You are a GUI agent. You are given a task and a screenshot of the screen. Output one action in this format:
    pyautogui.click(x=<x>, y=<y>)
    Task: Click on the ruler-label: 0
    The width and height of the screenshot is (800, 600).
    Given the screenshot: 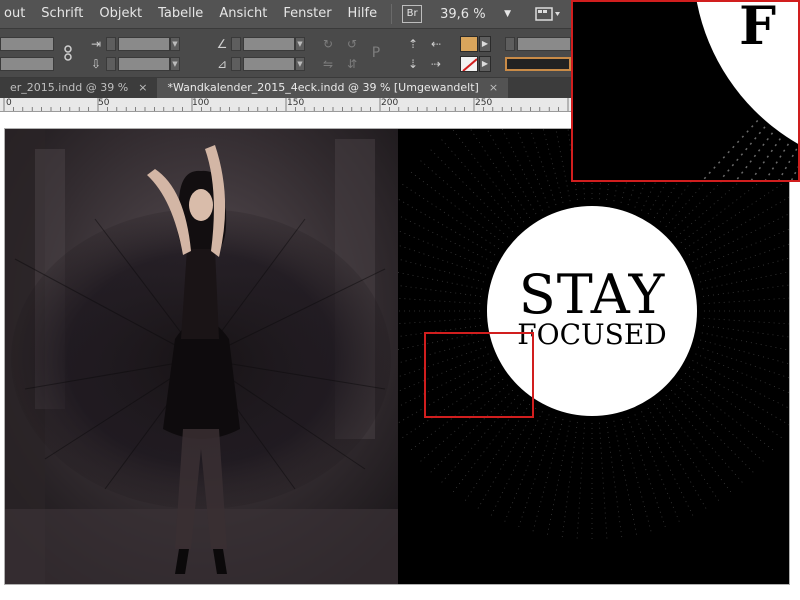 What is the action you would take?
    pyautogui.click(x=9, y=103)
    